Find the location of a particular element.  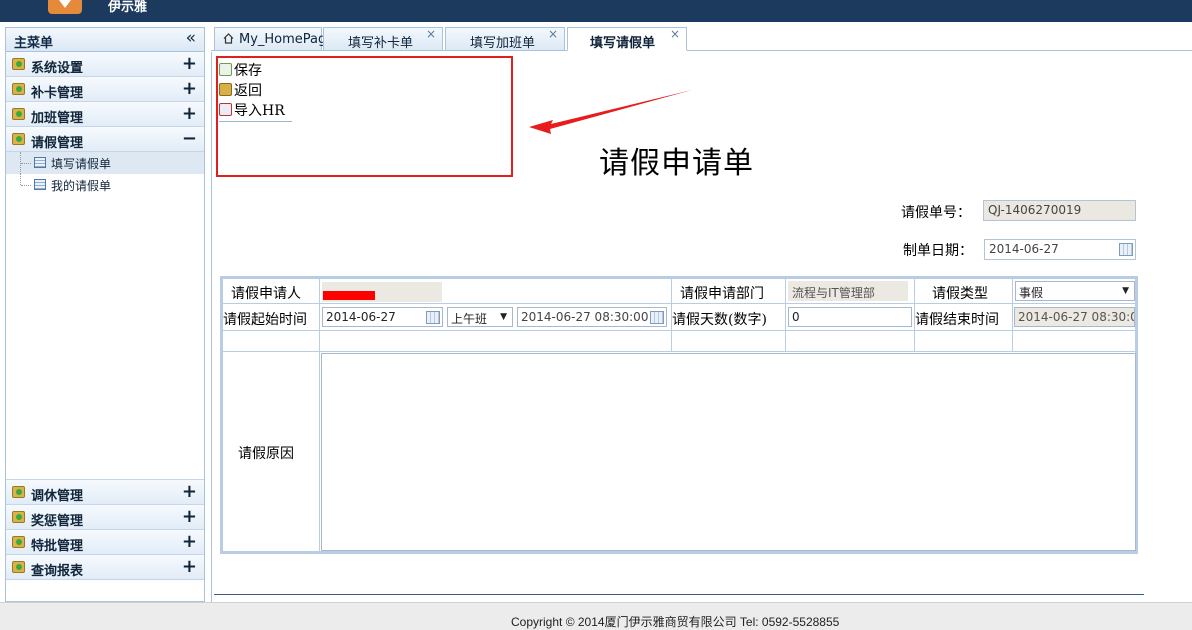

days-input: 0 is located at coordinates (850, 317).